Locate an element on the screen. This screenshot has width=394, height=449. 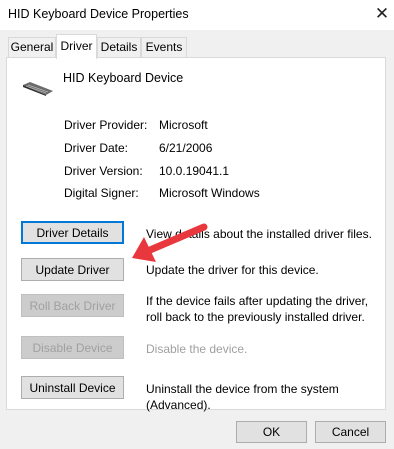
driver-date-label: Driver Date: is located at coordinates (96, 148).